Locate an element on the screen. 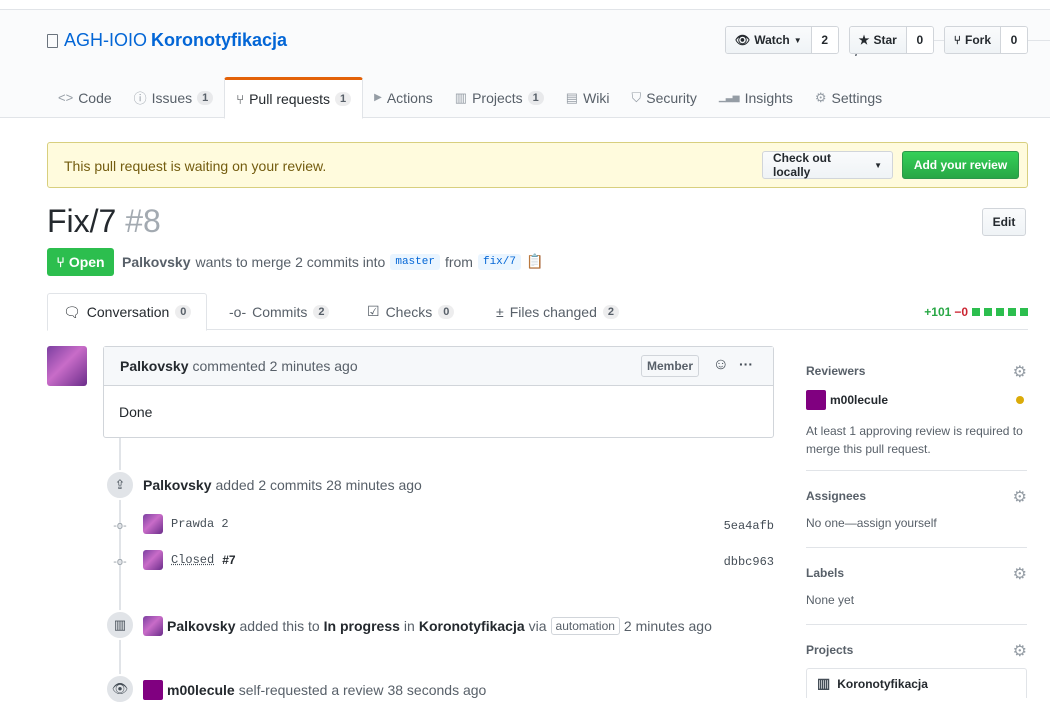 The image size is (1050, 704). assign-yourself-link: No one—assign yourself is located at coordinates (916, 523).